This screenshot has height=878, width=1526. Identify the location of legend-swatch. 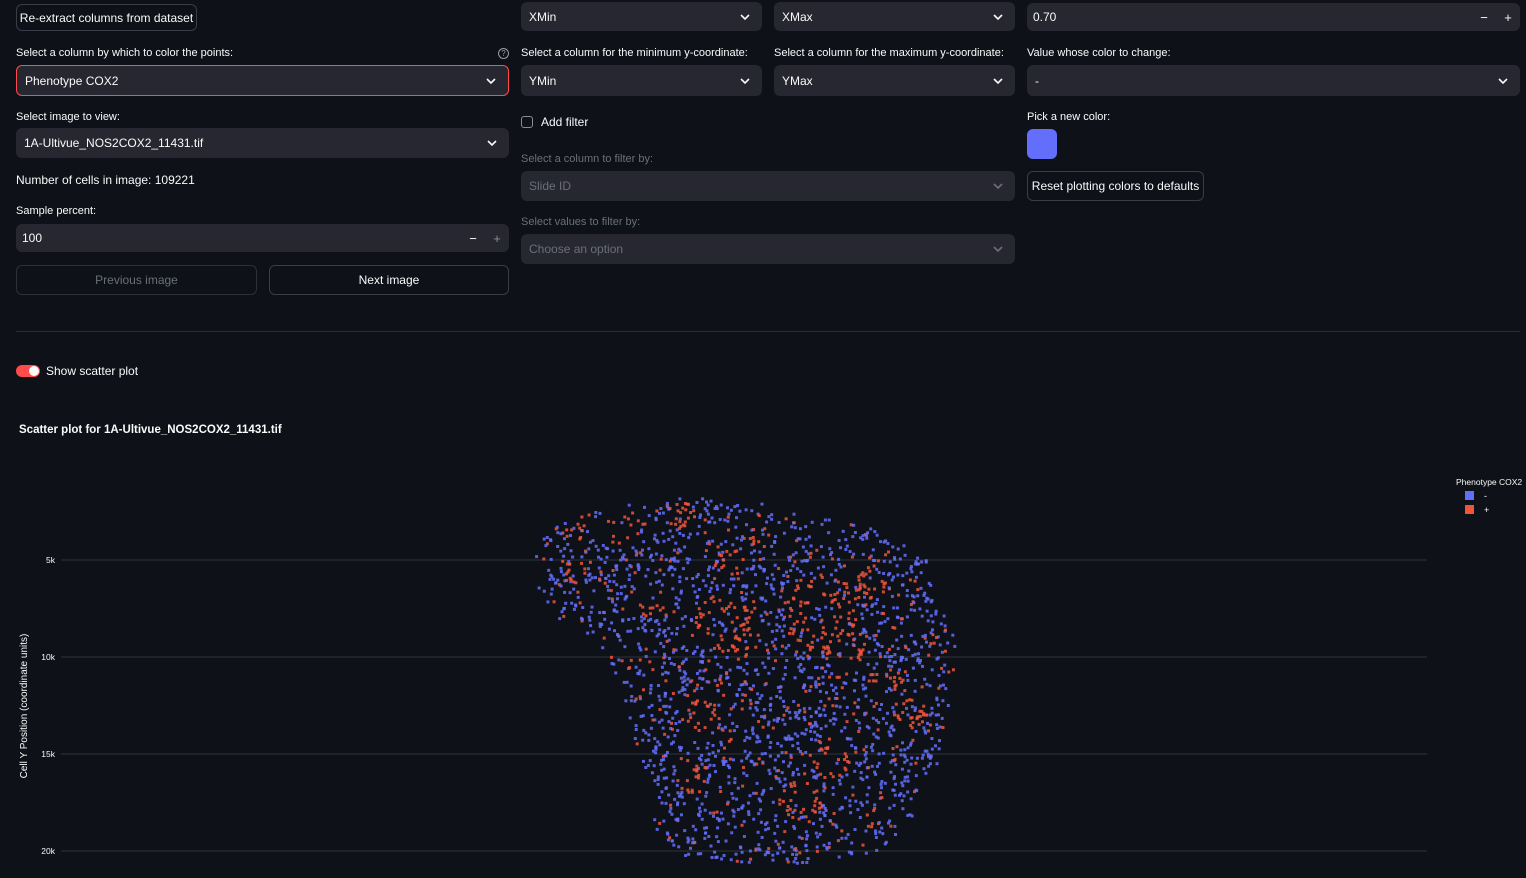
(1469, 509).